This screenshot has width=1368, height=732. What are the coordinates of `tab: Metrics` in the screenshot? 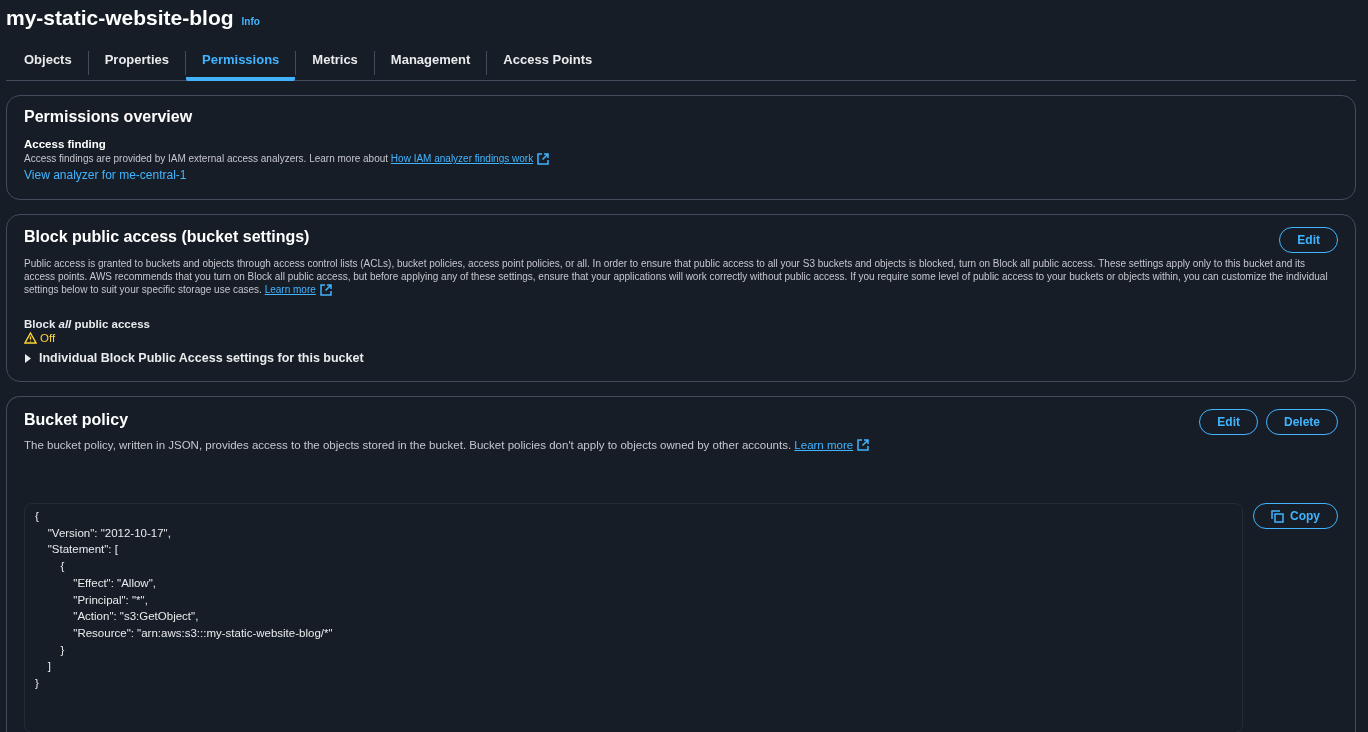 It's located at (335, 63).